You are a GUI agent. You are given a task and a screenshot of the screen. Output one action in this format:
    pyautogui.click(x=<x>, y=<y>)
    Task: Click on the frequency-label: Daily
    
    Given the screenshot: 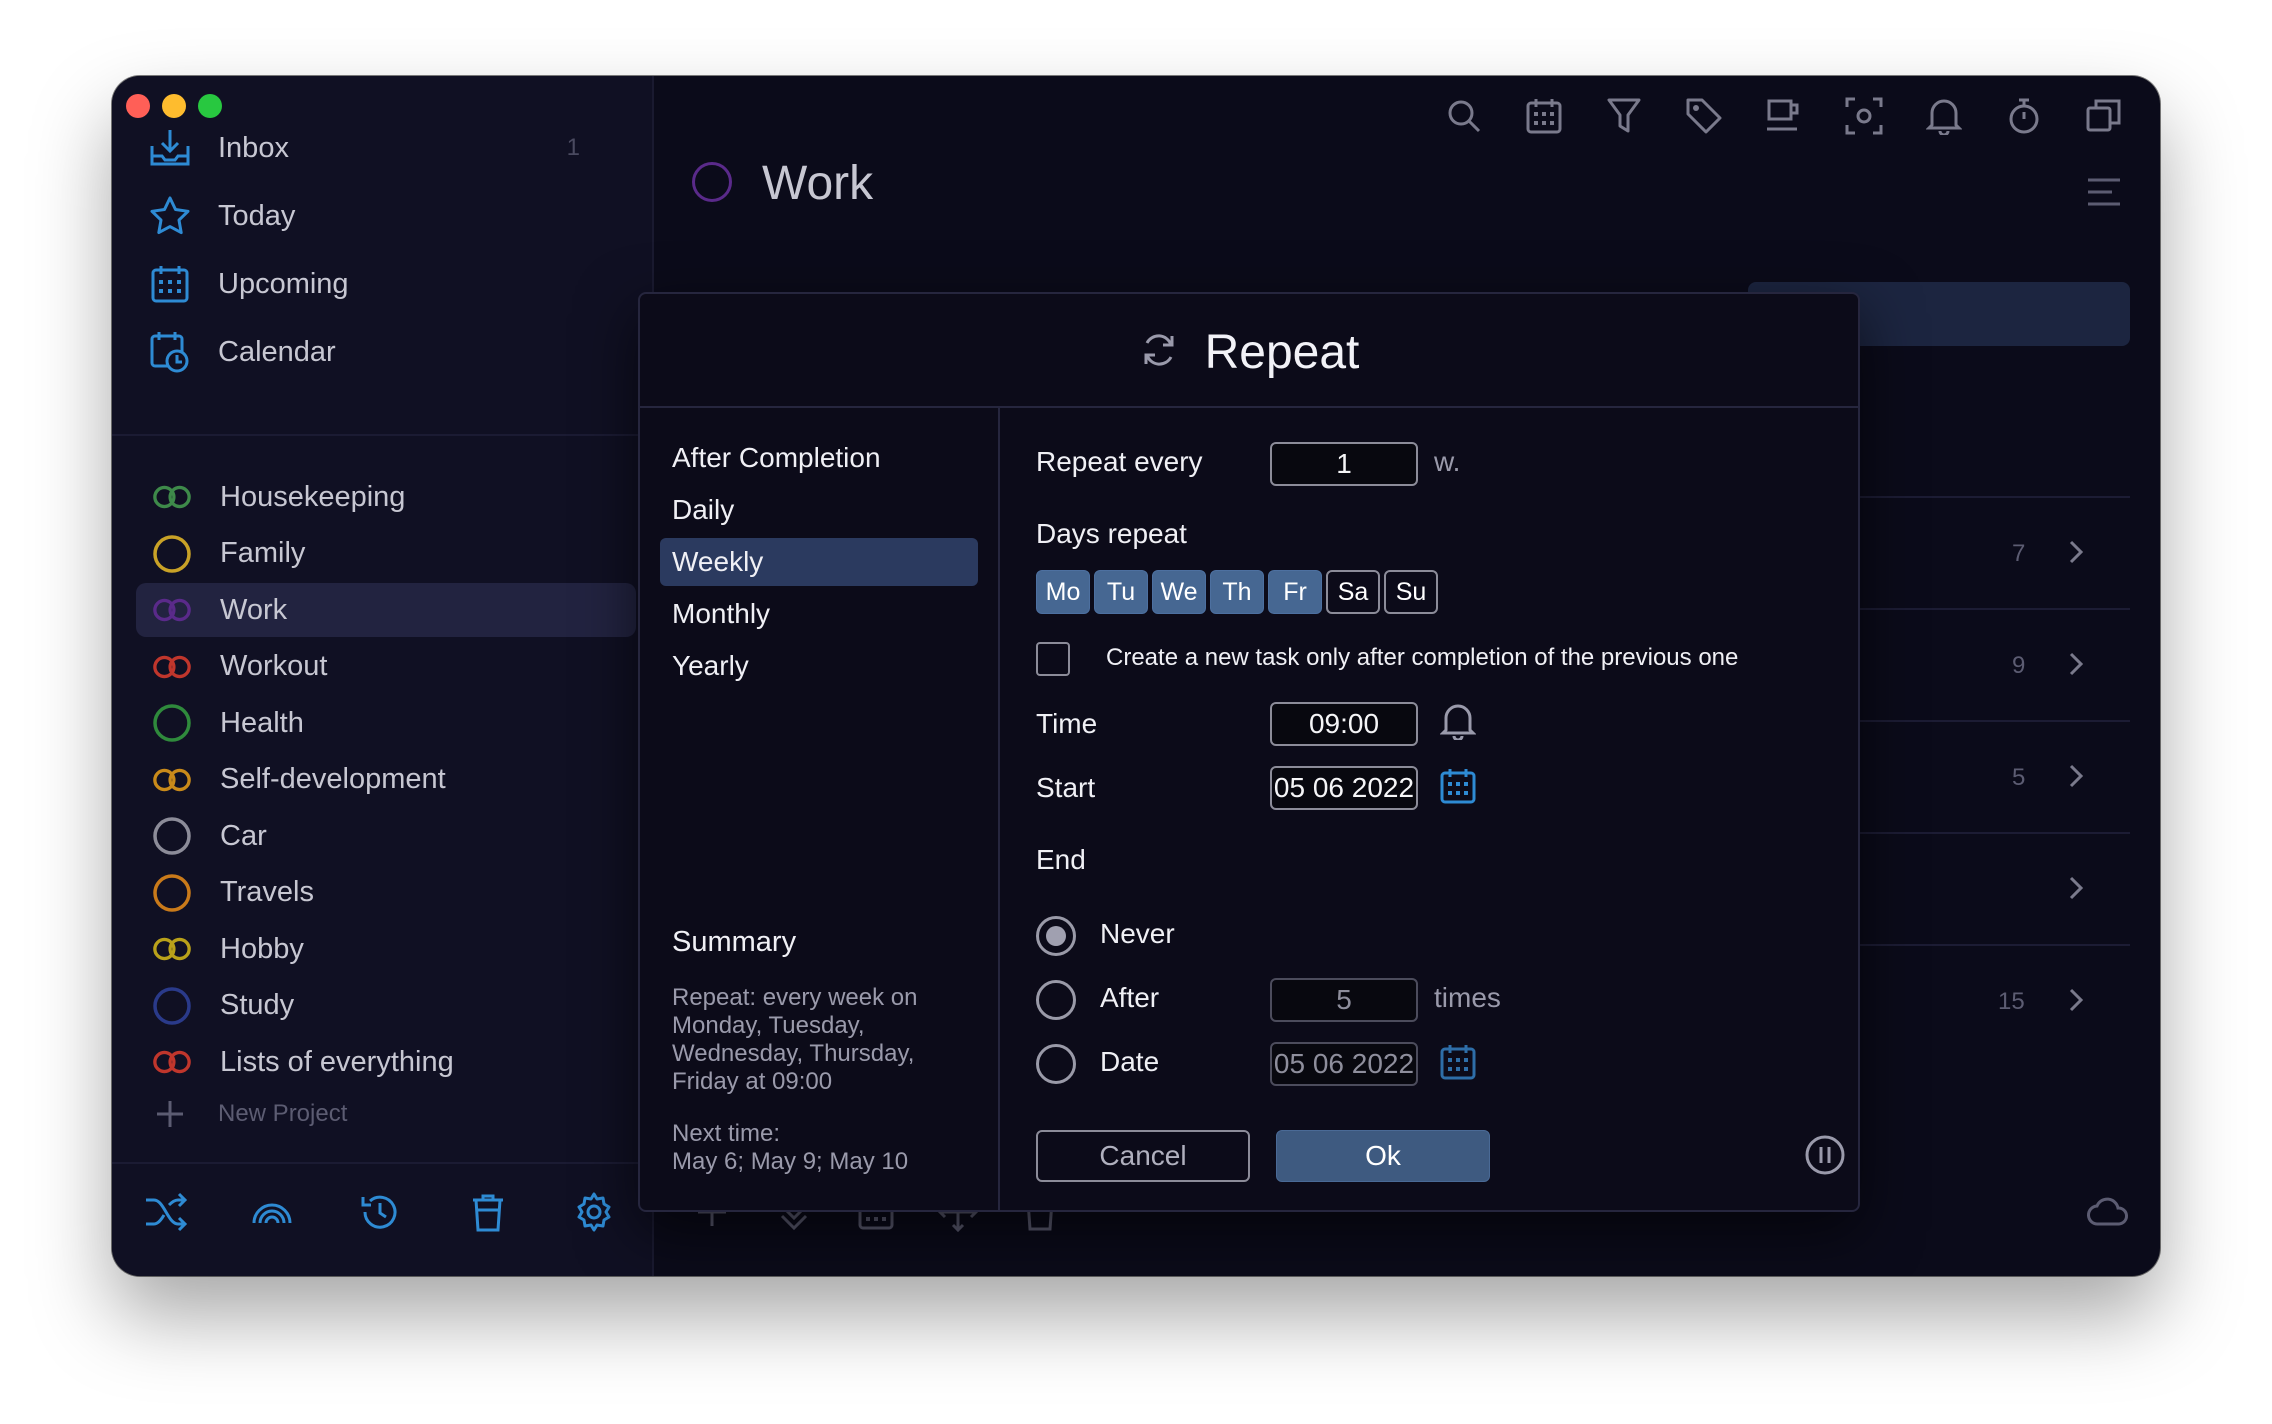 What is the action you would take?
    pyautogui.click(x=703, y=509)
    